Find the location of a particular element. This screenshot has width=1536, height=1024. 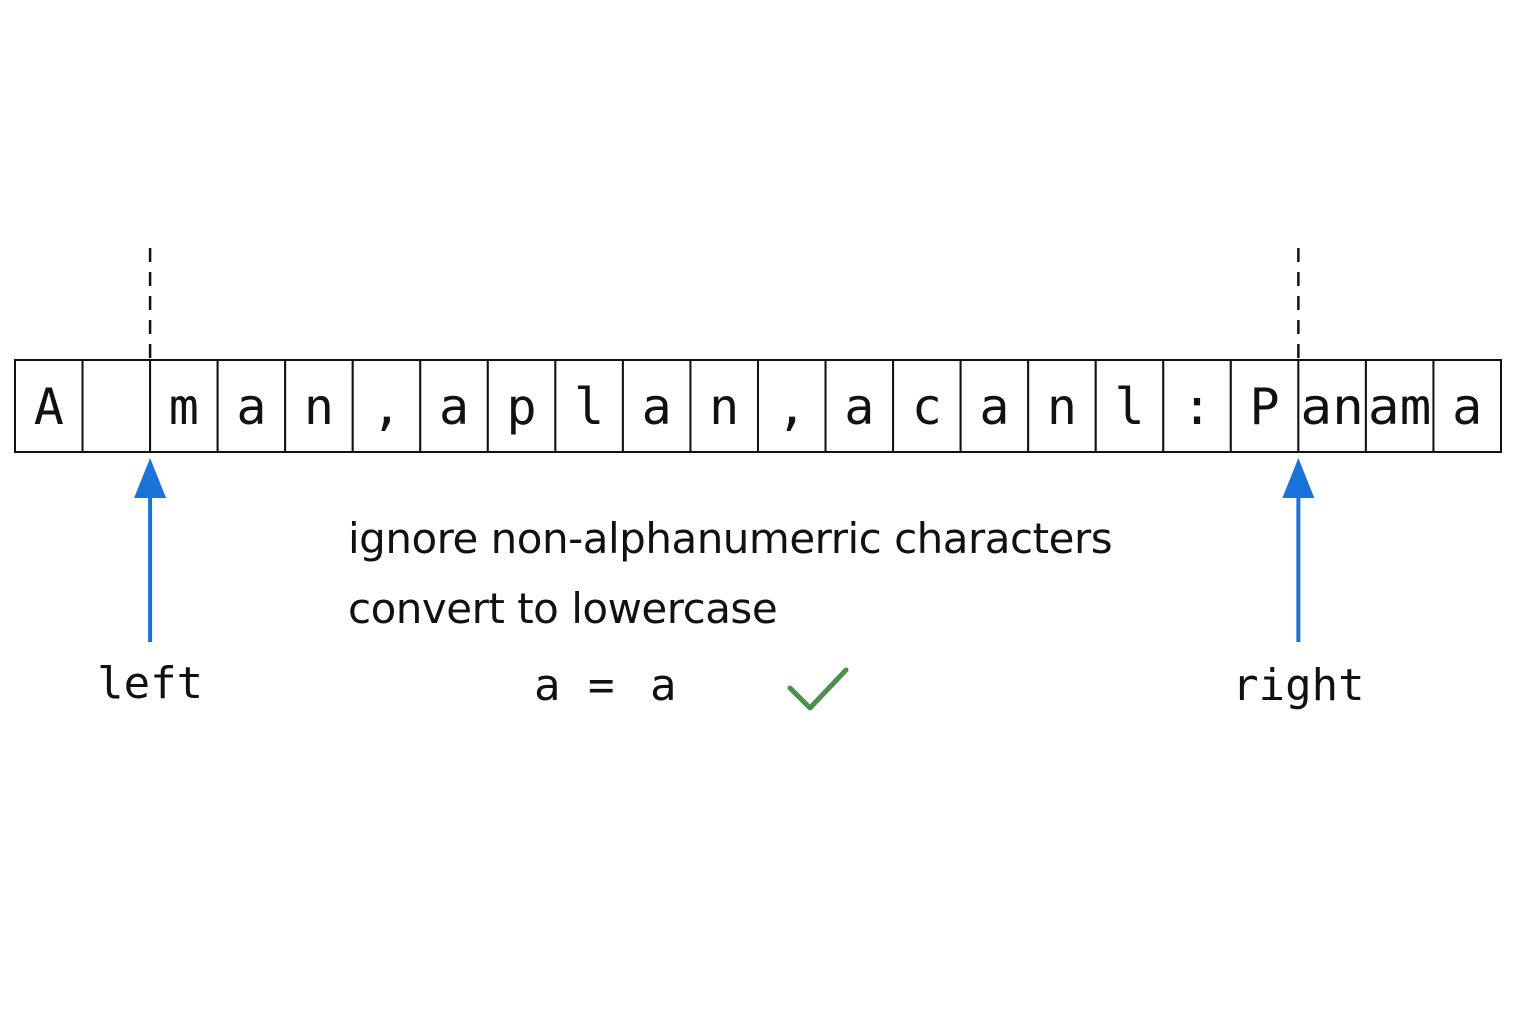

right-pointer-label: right is located at coordinates (1298, 685).